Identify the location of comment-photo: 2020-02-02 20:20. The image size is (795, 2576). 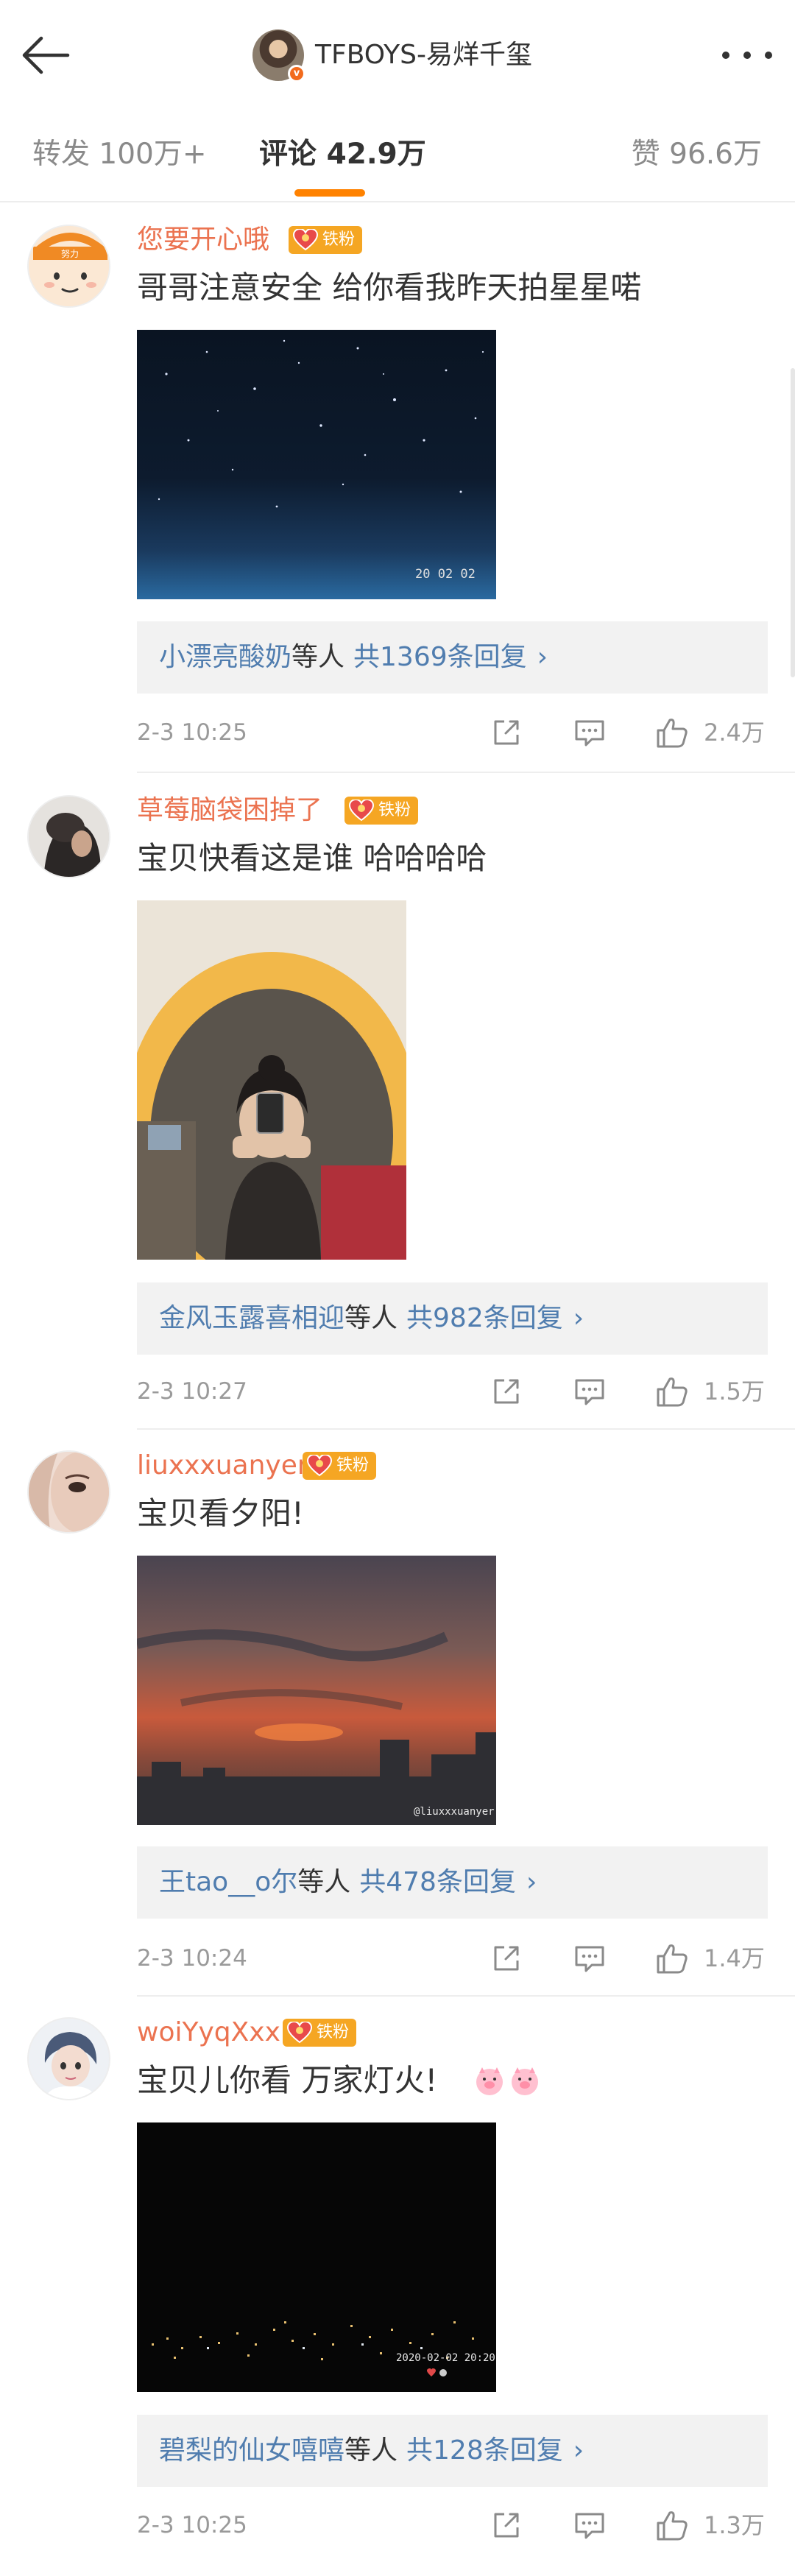
(316, 2257).